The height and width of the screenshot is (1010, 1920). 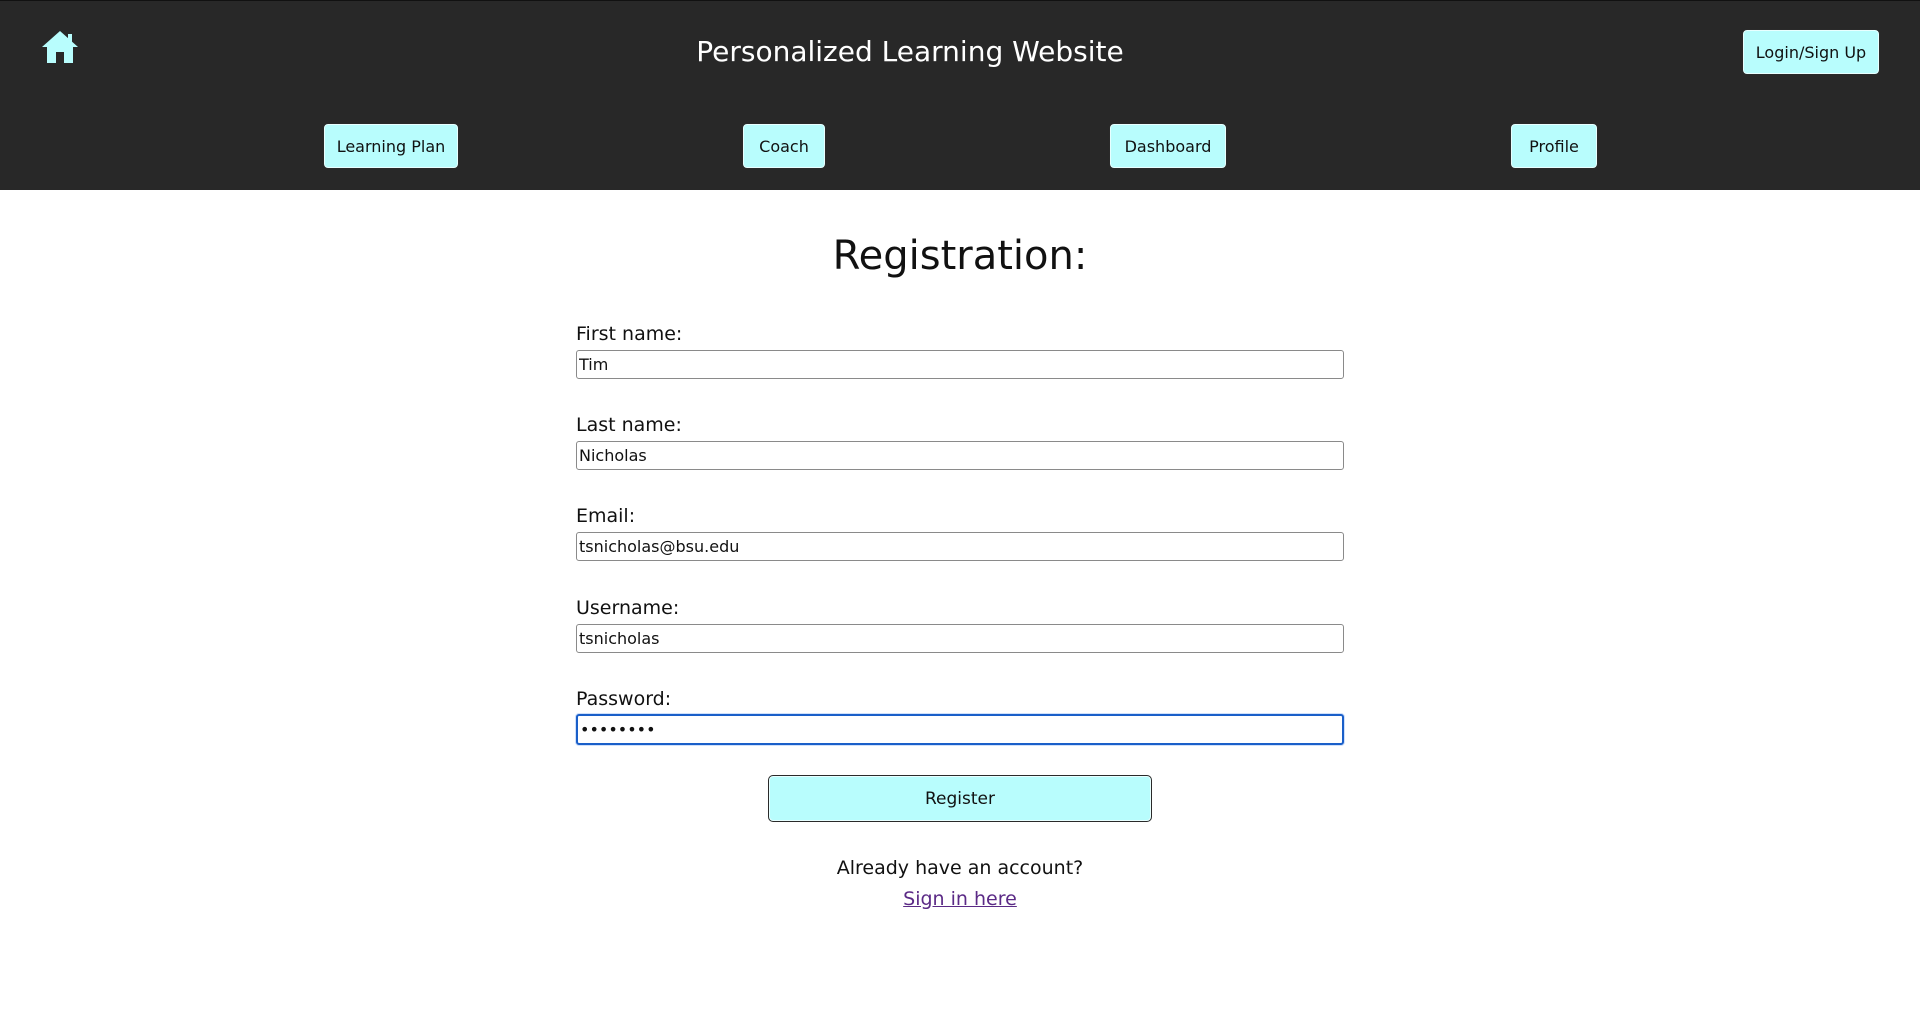 I want to click on nav-profile-button: Profile, so click(x=1554, y=146).